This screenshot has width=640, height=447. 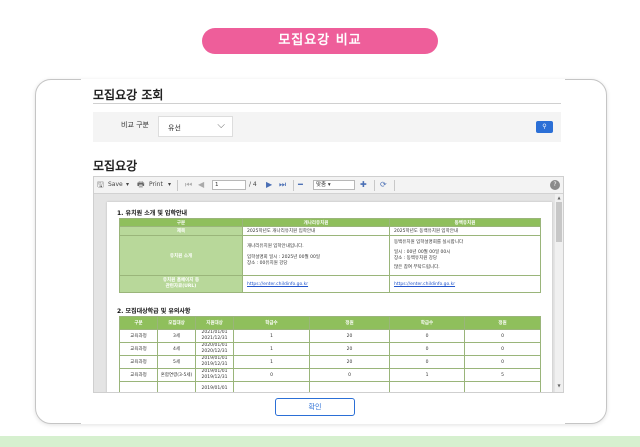 I want to click on prev-page-icon: ◀, so click(x=201, y=184).